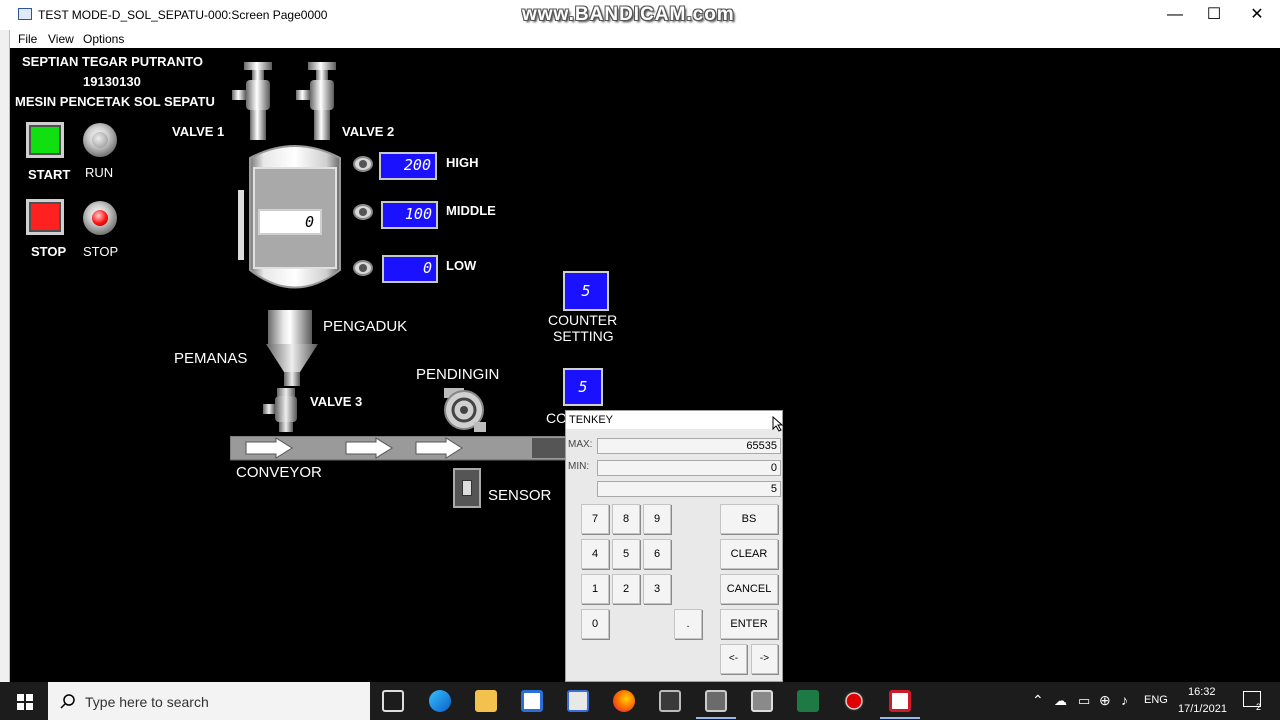 Image resolution: width=1280 pixels, height=720 pixels. What do you see at coordinates (100, 140) in the screenshot?
I see `run-lamp` at bounding box center [100, 140].